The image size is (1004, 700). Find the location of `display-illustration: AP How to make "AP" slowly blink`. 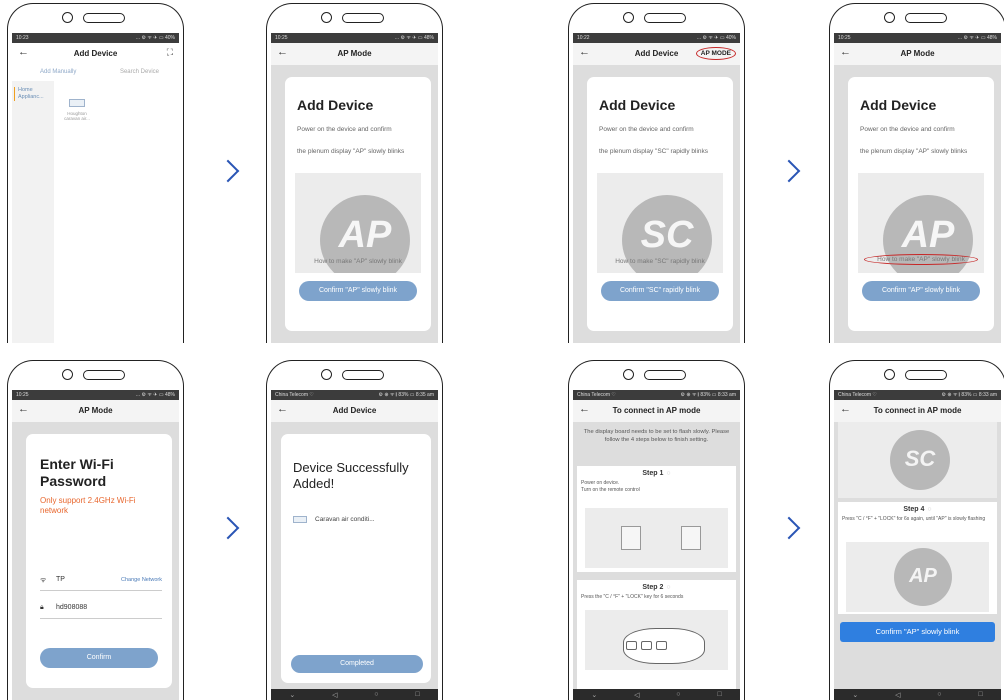

display-illustration: AP How to make "AP" slowly blink is located at coordinates (921, 223).